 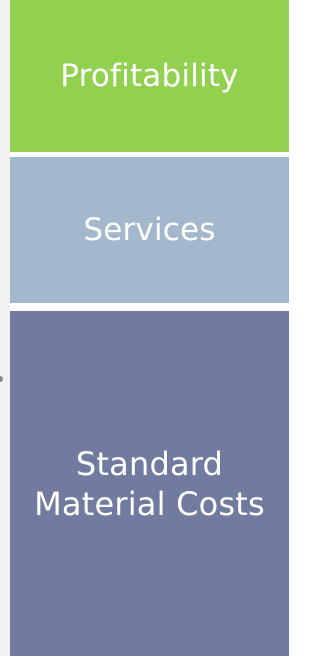 I want to click on profitability-label: Profitability, so click(x=149, y=75).